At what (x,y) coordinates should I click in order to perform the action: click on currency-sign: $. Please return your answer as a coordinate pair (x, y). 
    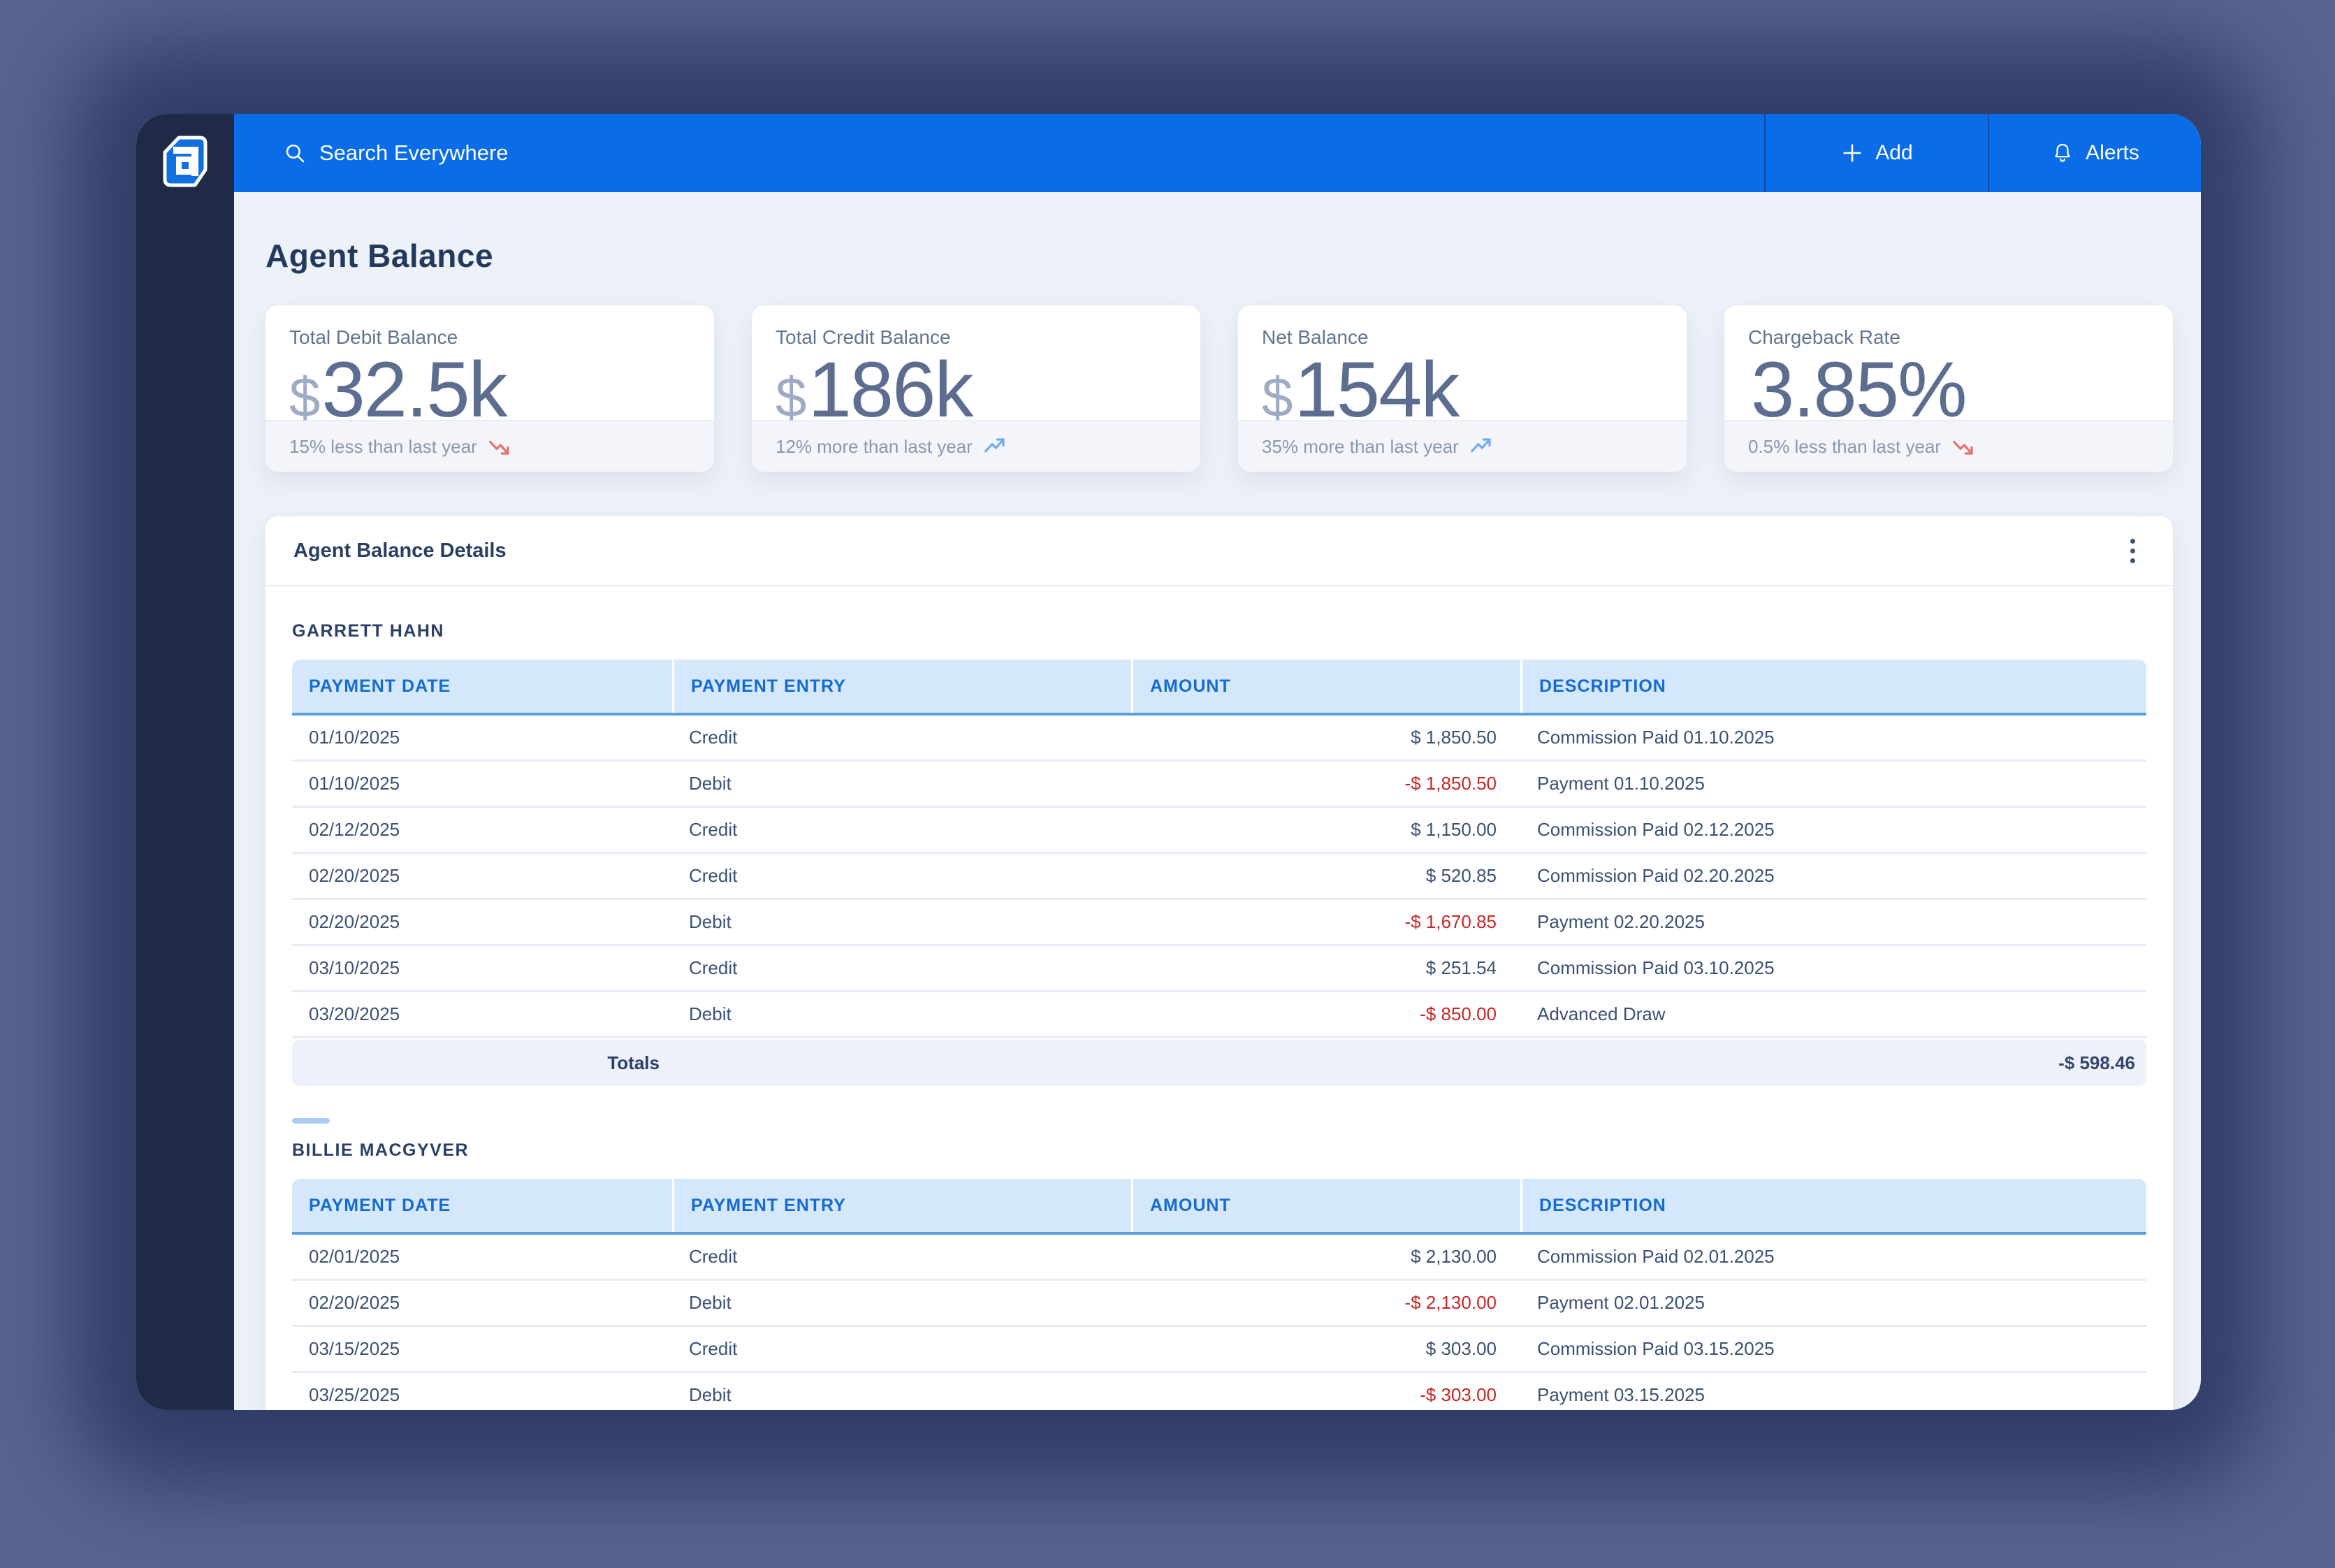
    Looking at the image, I should click on (791, 397).